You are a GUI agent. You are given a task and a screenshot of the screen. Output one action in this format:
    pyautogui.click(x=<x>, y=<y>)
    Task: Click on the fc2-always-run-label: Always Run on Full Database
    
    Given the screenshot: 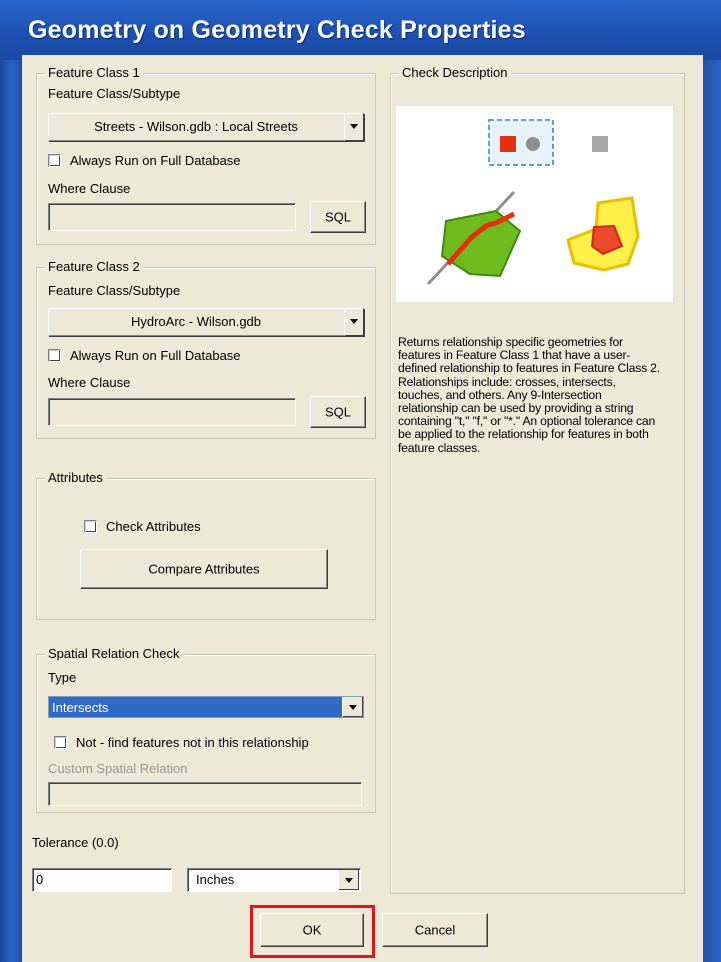 What is the action you would take?
    pyautogui.click(x=155, y=355)
    